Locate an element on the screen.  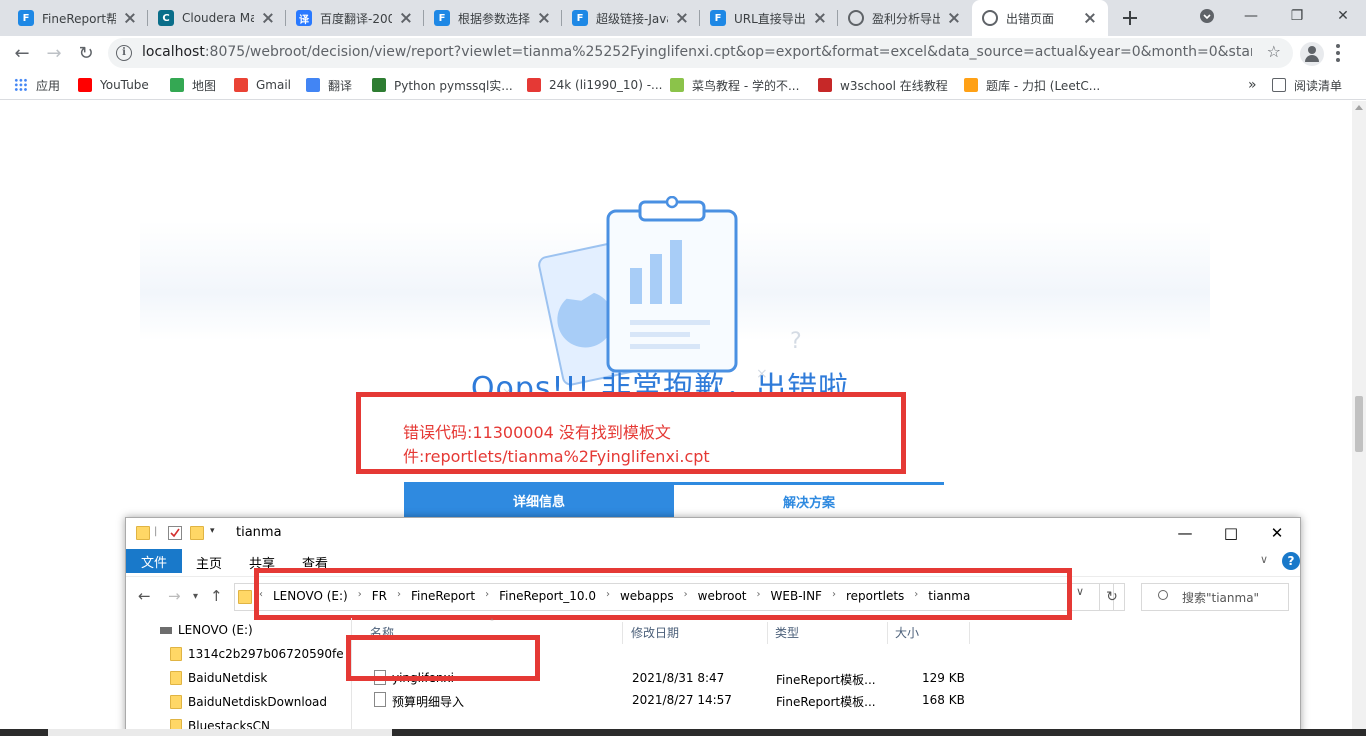
back-button: ← is located at coordinates (22, 53).